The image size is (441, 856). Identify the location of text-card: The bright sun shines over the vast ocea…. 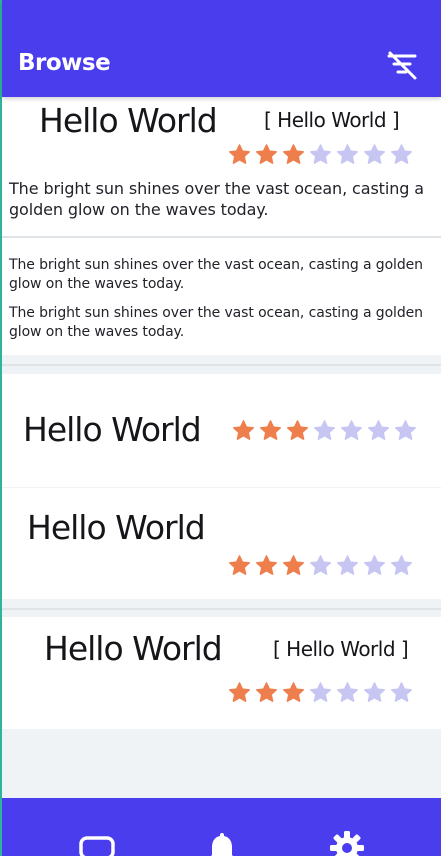
(221, 296).